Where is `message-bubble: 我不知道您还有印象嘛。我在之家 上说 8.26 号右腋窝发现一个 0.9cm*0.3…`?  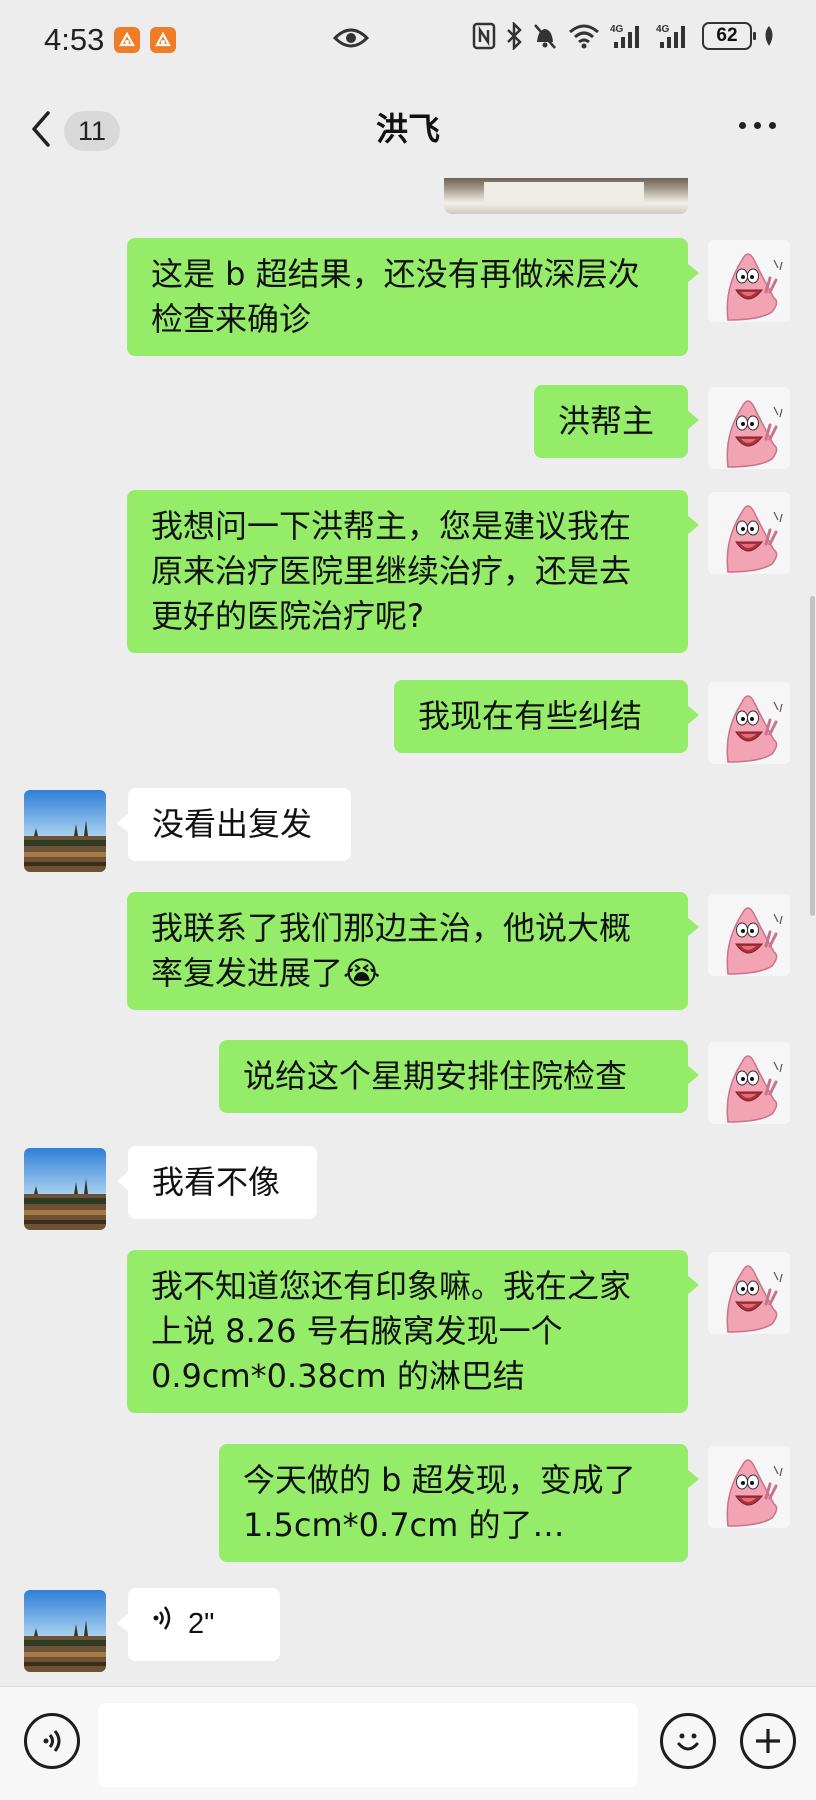
message-bubble: 我不知道您还有印象嘛。我在之家 上说 8.26 号右腋窝发现一个 0.9cm*0.3… is located at coordinates (413, 1331).